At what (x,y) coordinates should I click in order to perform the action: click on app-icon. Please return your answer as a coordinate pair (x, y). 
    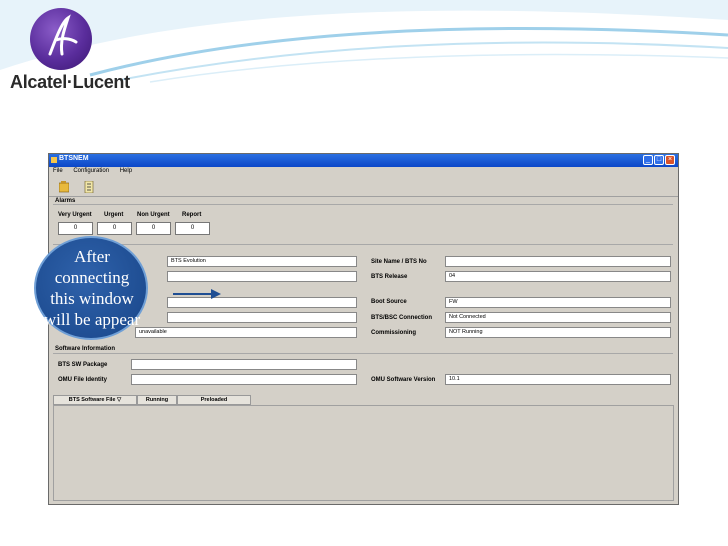
    Looking at the image, I should click on (54, 160).